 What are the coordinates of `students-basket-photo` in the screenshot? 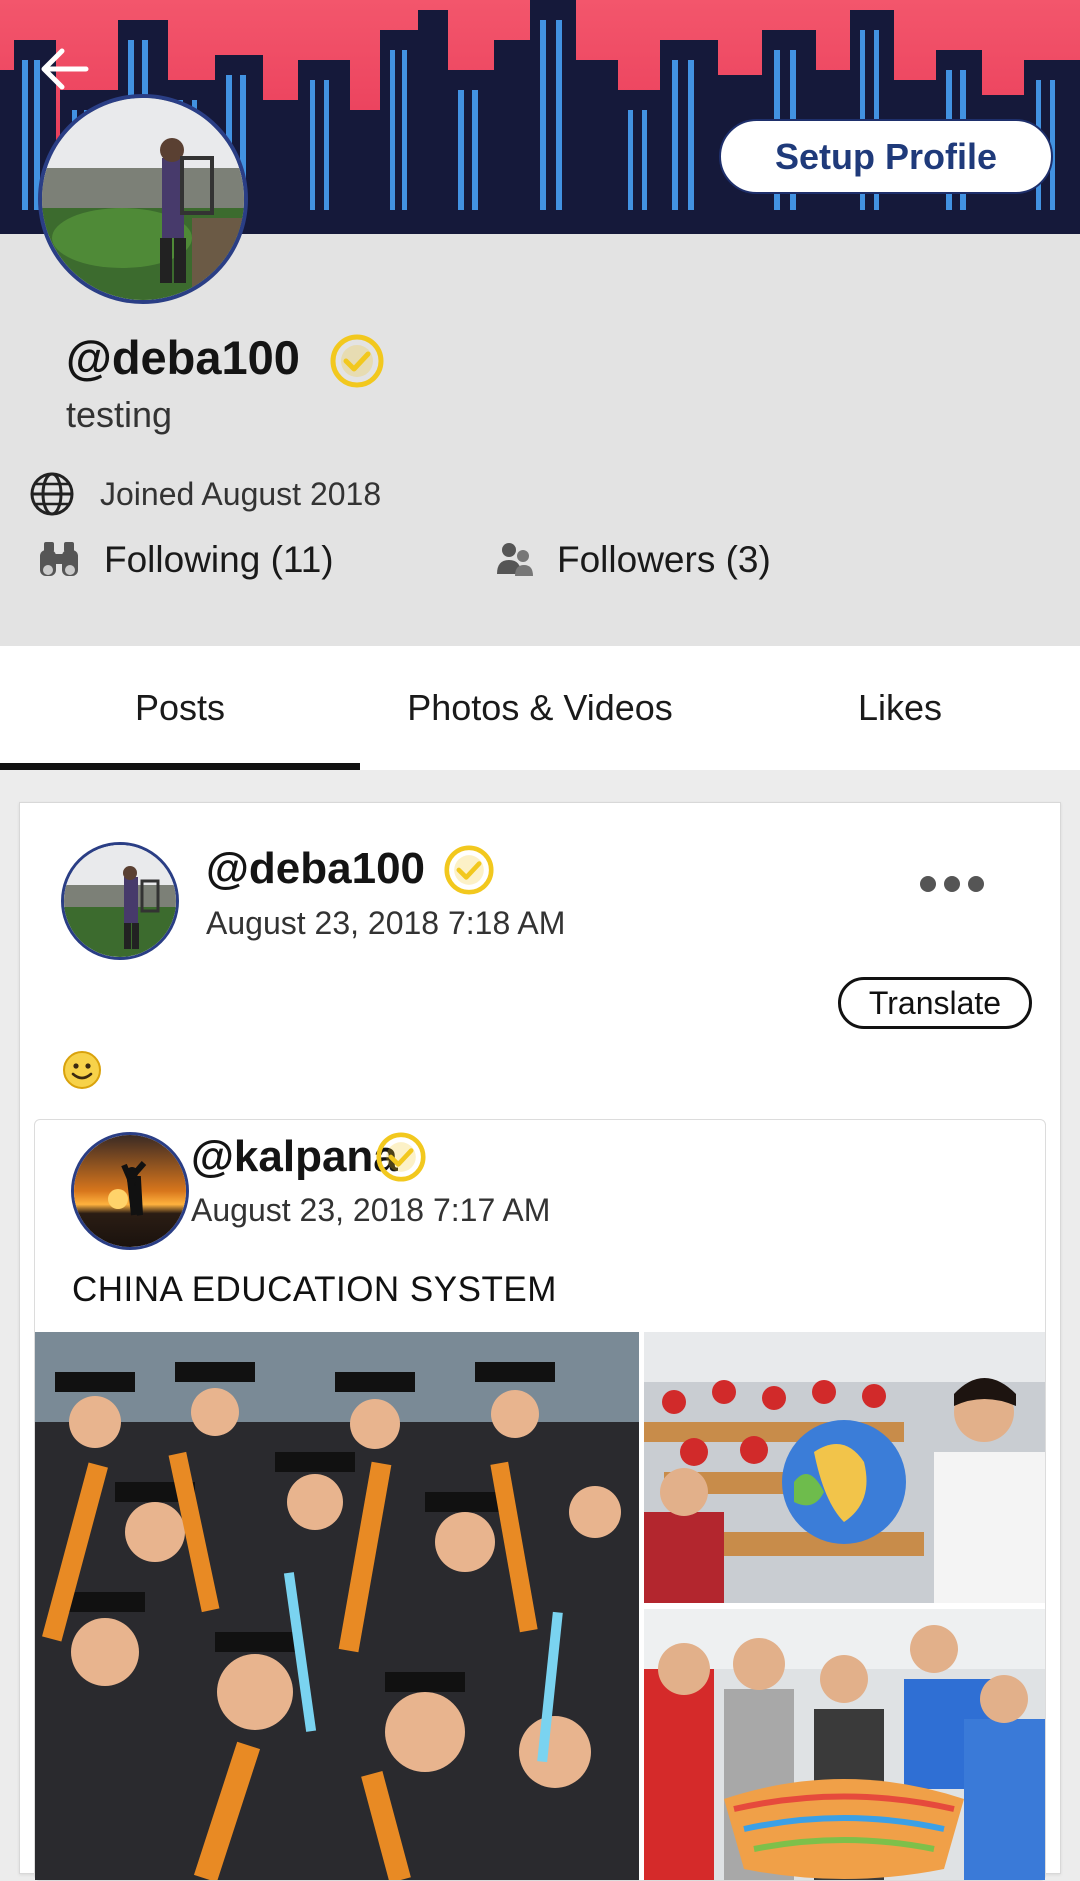 It's located at (844, 1744).